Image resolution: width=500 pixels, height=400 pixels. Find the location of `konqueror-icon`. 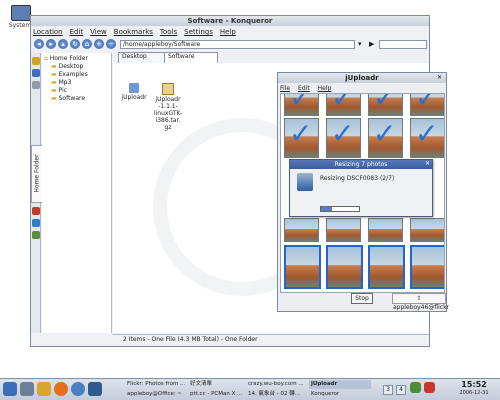

konqueror-icon is located at coordinates (78, 389).